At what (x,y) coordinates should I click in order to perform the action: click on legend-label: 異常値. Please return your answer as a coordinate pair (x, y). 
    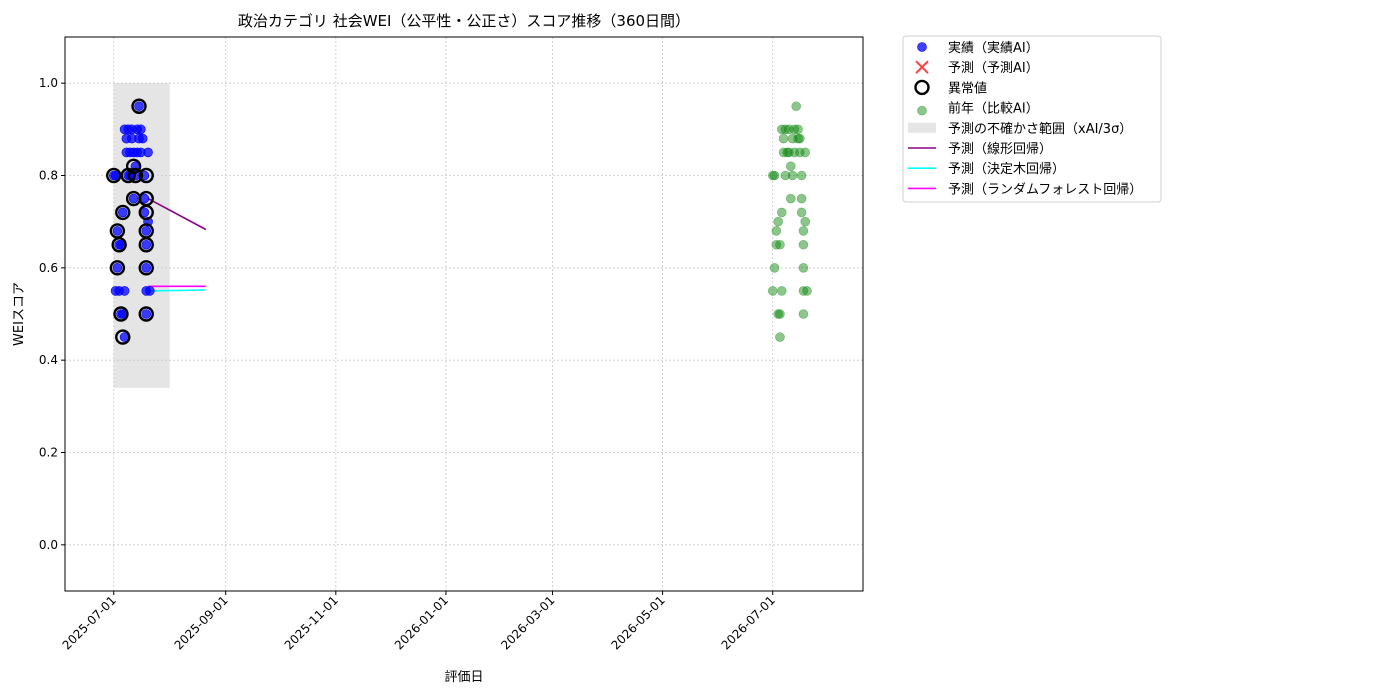
    Looking at the image, I should click on (967, 88).